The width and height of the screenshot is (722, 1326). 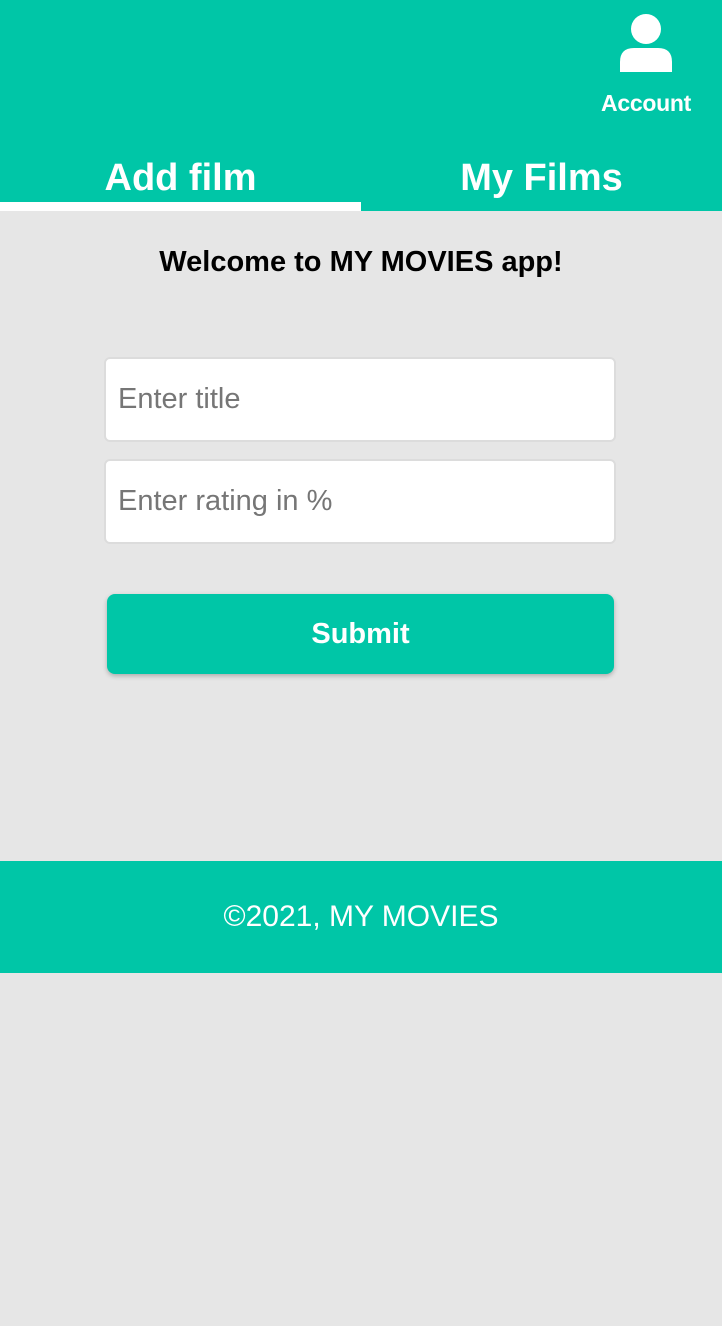 I want to click on rating-input, so click(x=360, y=501).